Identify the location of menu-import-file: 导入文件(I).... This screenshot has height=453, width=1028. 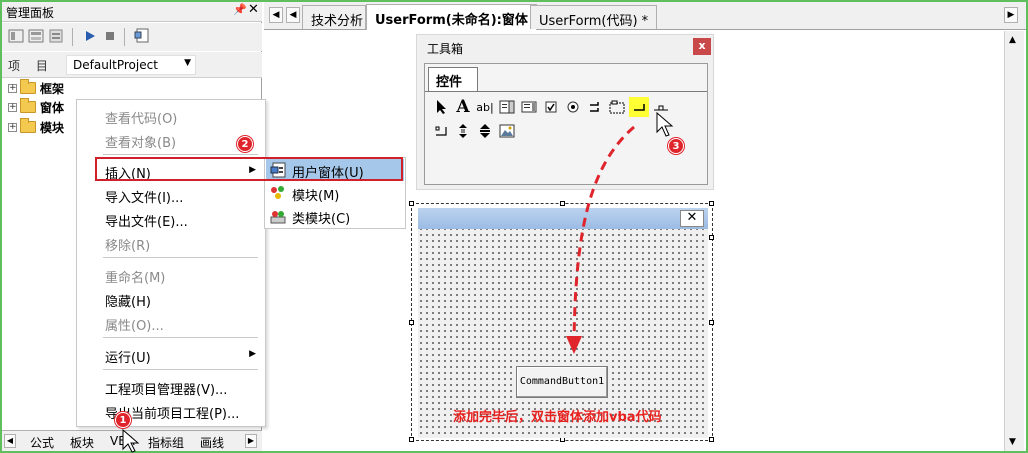
(171, 195).